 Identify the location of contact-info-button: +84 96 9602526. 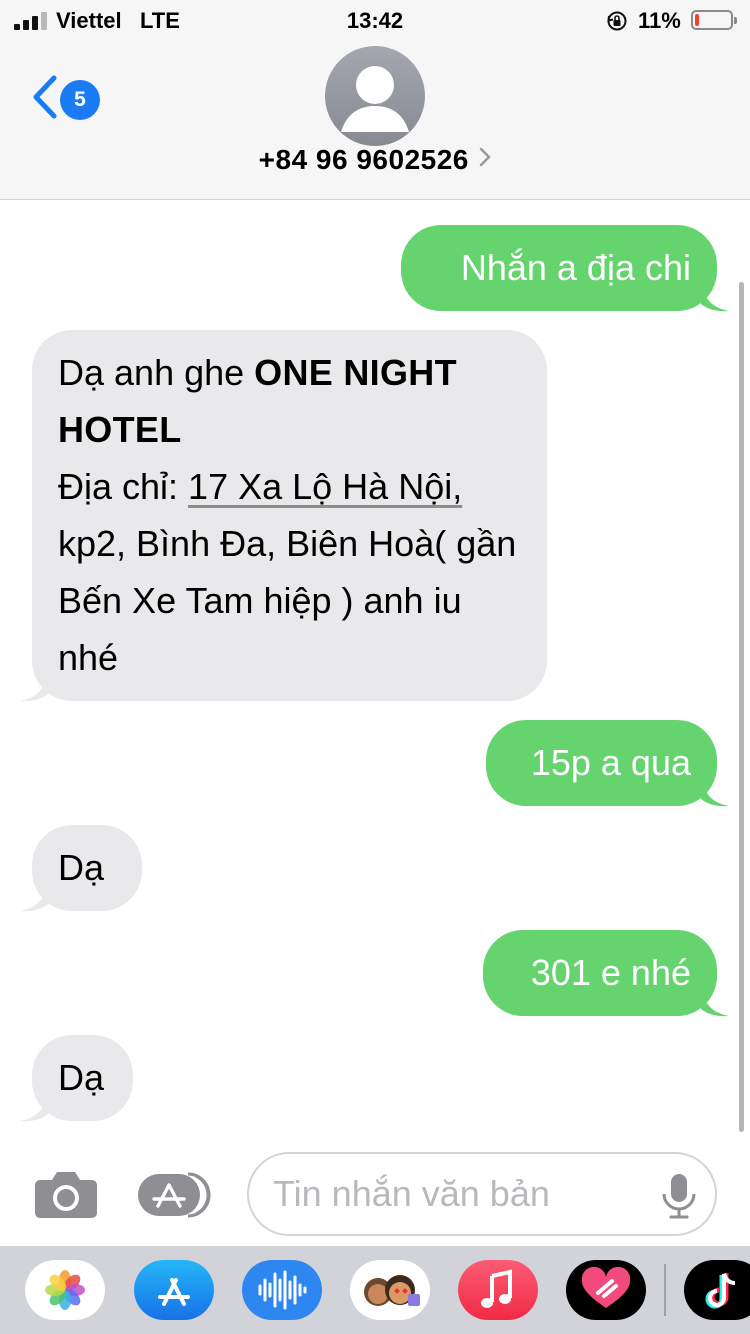
(375, 160).